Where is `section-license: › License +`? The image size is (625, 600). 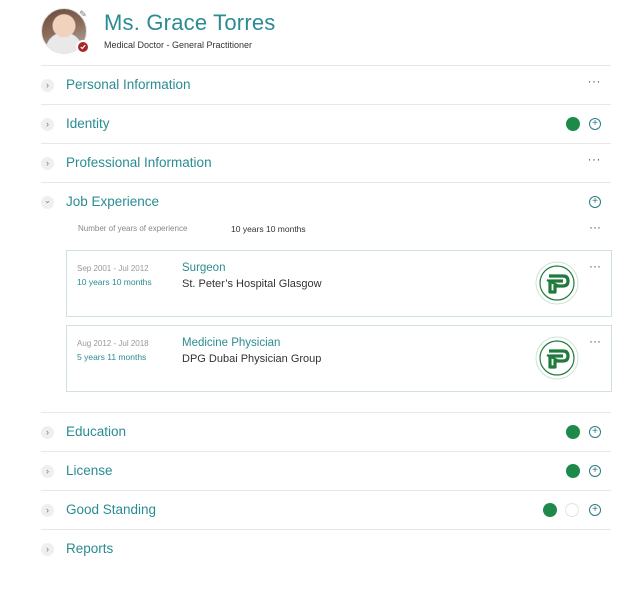 section-license: › License + is located at coordinates (326, 471).